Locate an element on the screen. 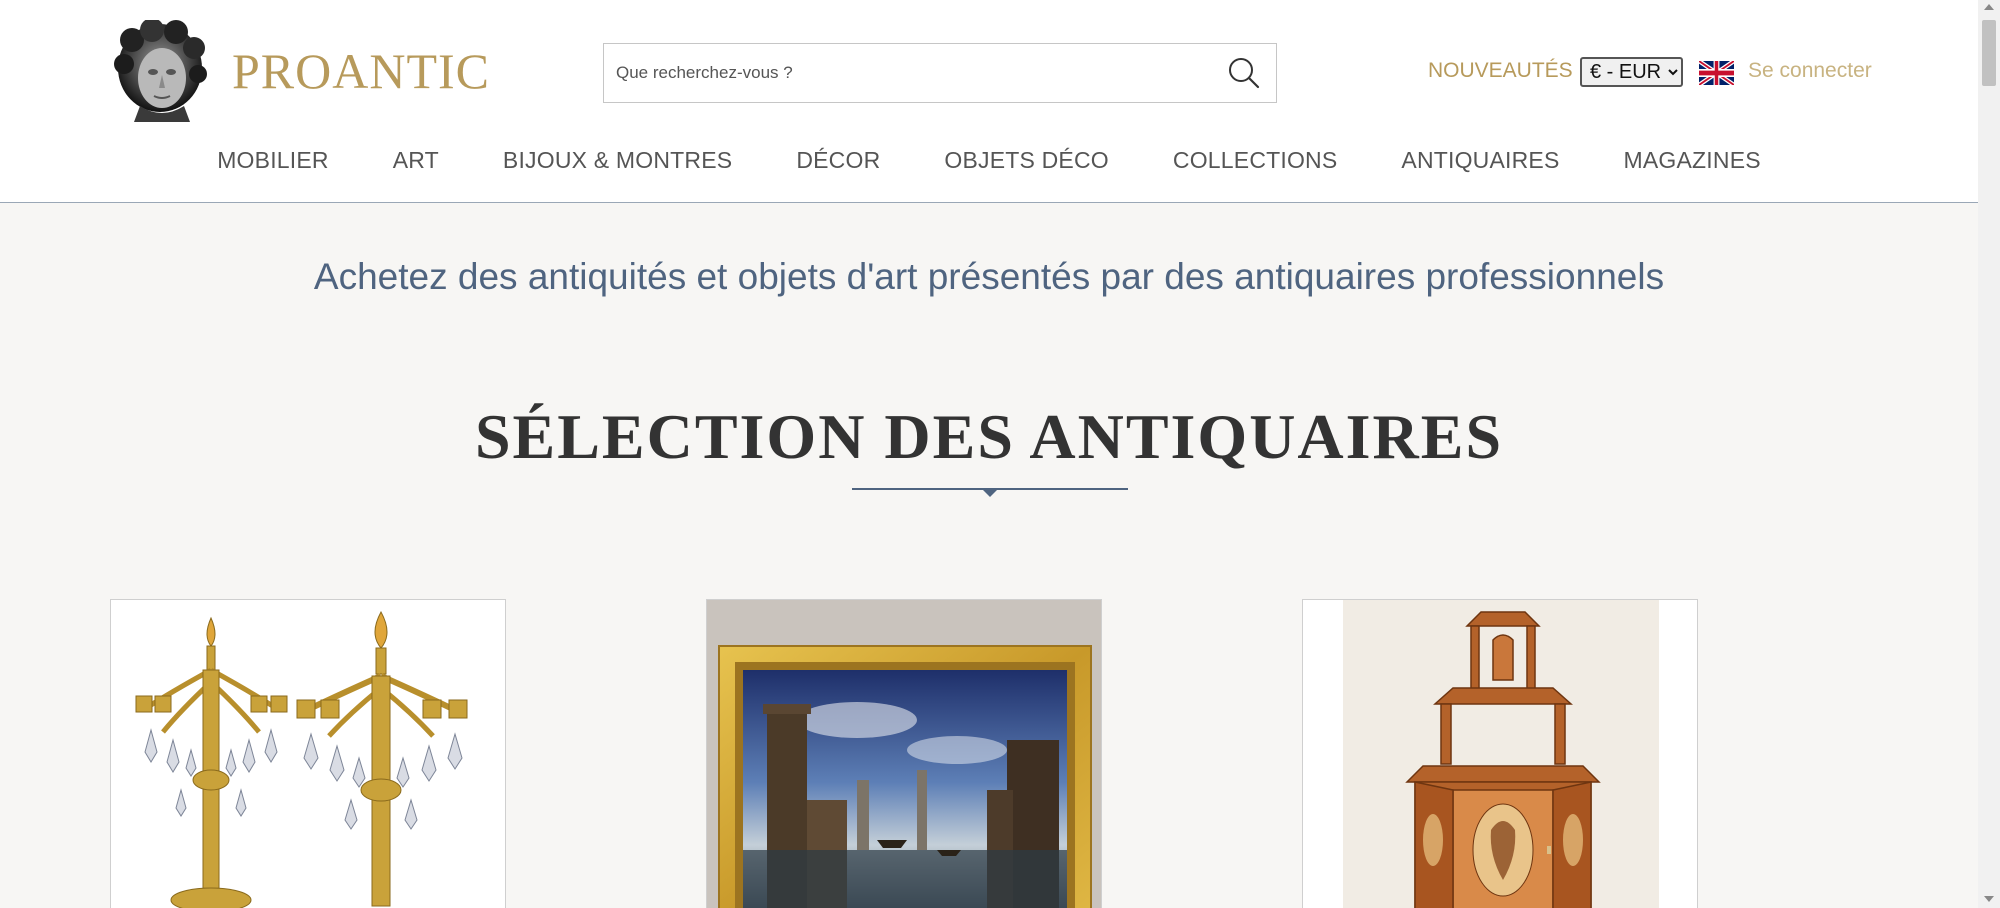 The image size is (2000, 908). nav-item-bijoux-montres: BIJOUX & MONTRES is located at coordinates (617, 160).